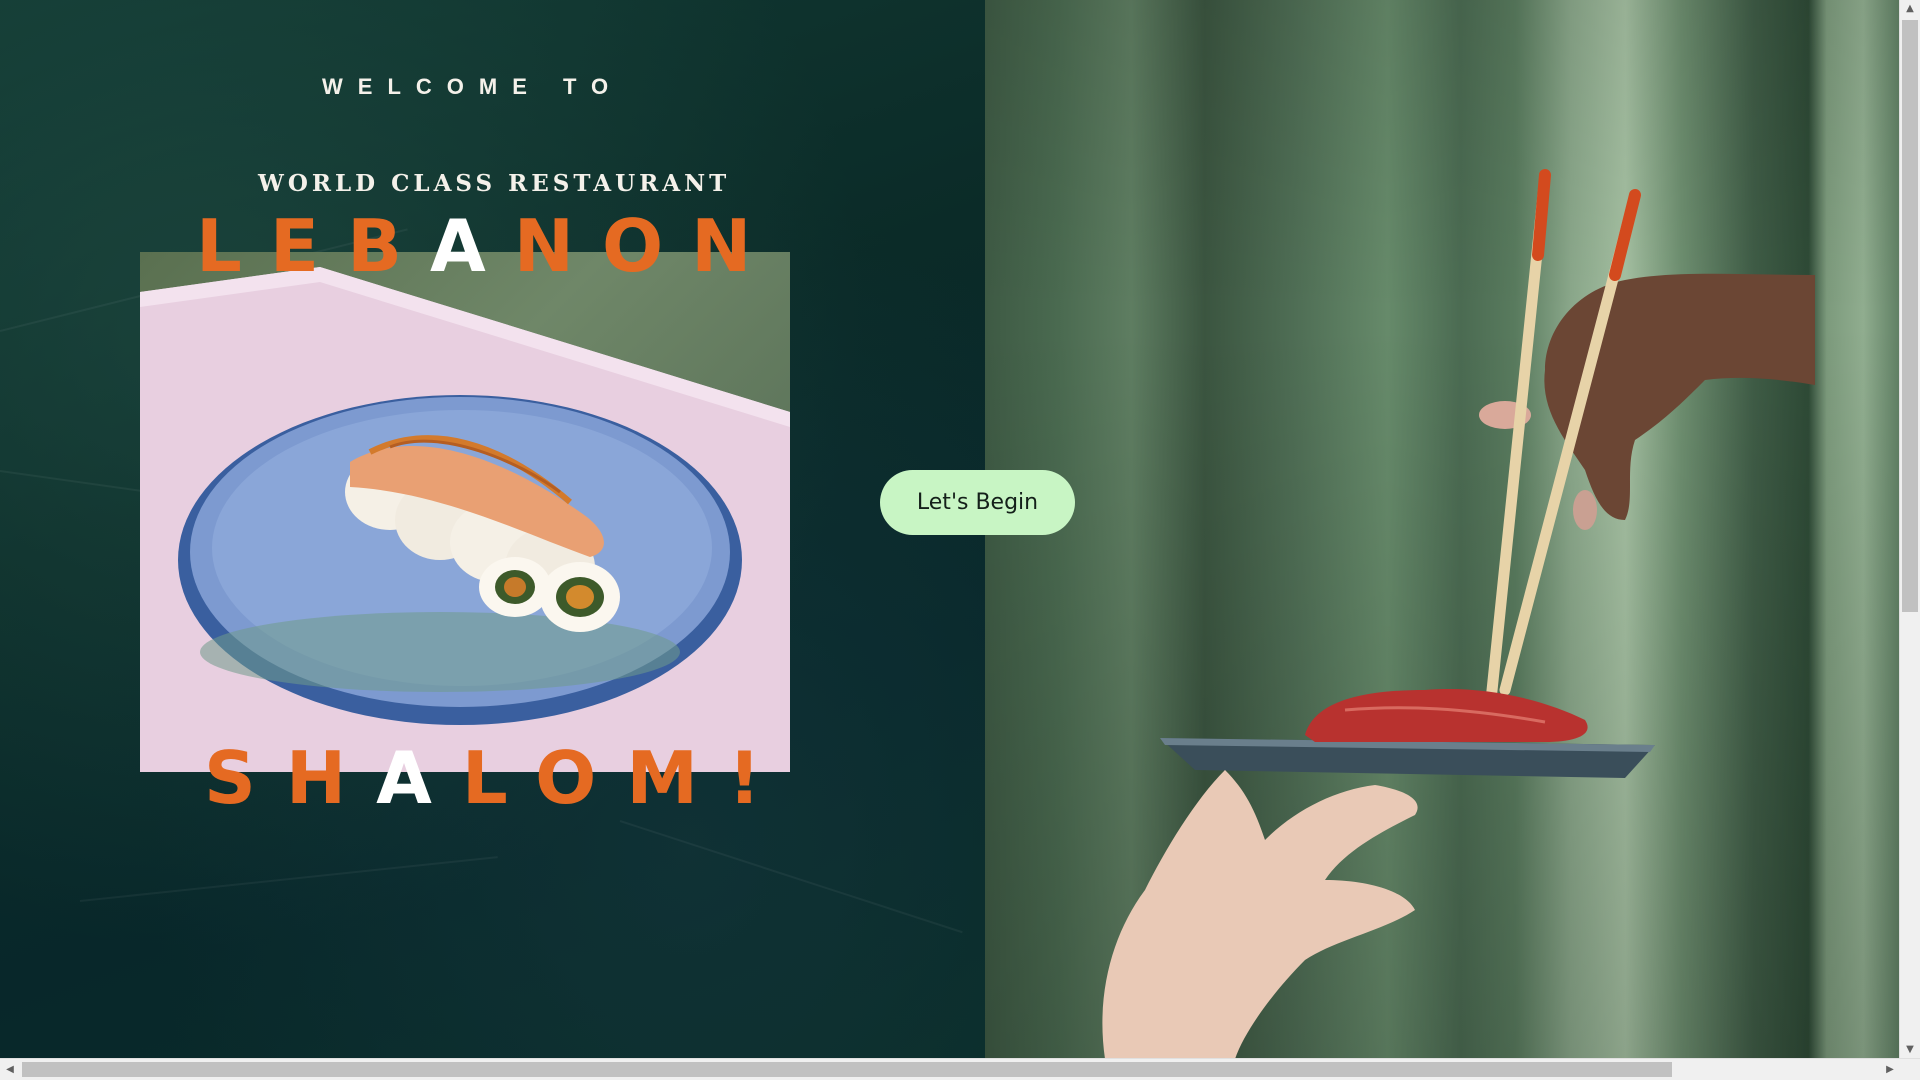 The width and height of the screenshot is (1920, 1080). Describe the element at coordinates (626, 778) in the screenshot. I see `headline-shalom-part-2: LOM!` at that location.